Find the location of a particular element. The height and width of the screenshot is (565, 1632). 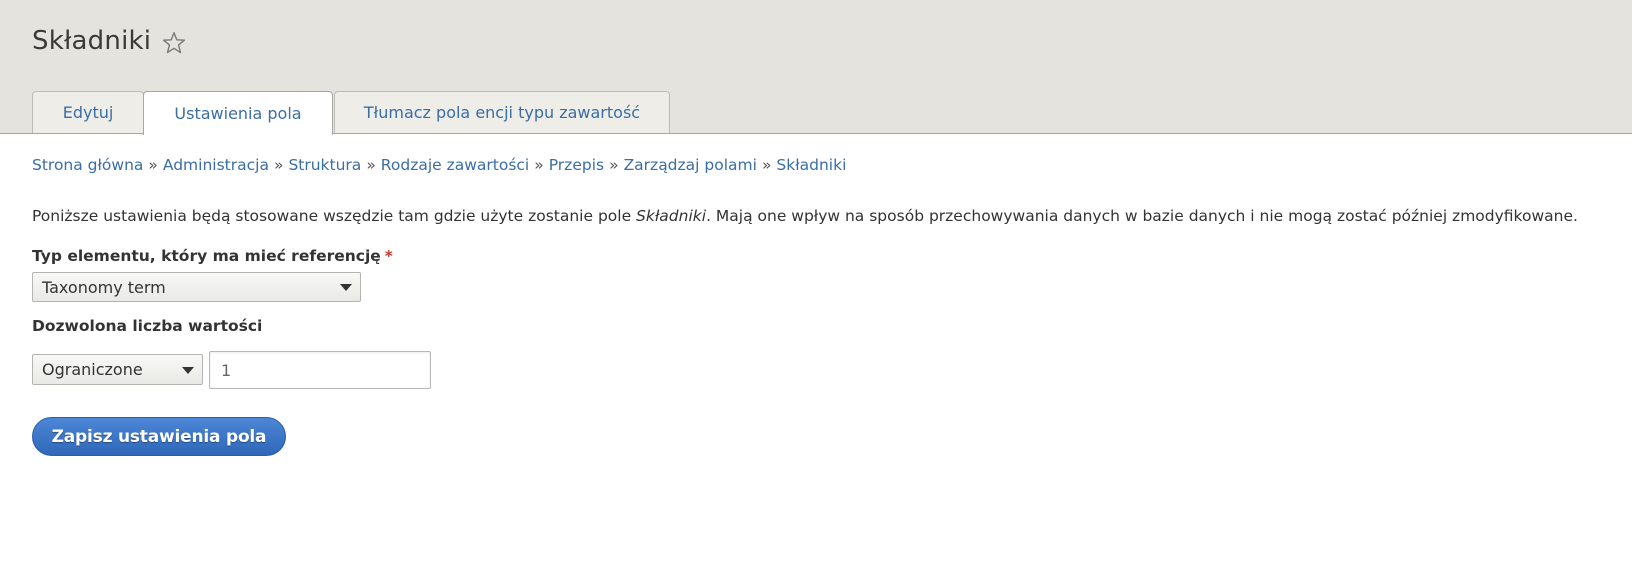

breadcrumb-structure: Struktura is located at coordinates (324, 165).